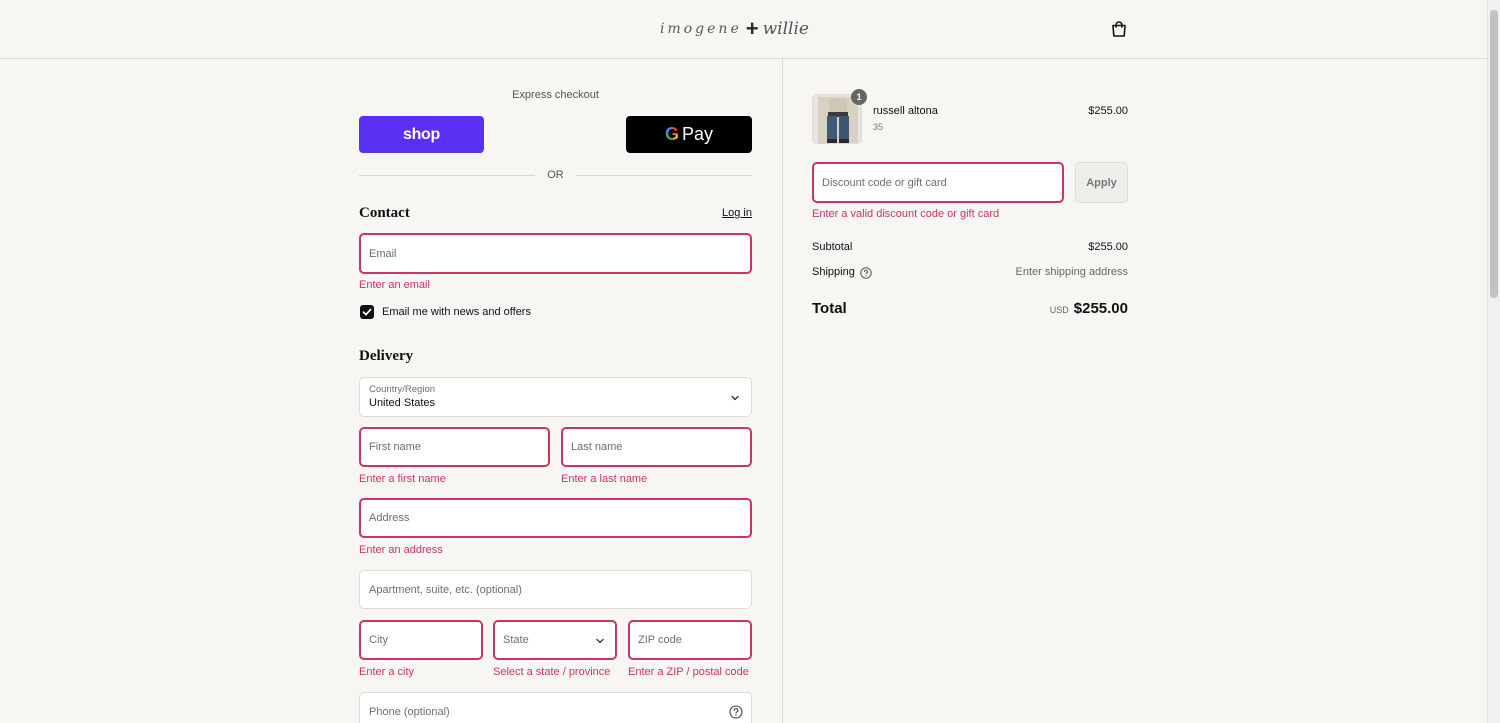 This screenshot has width=1500, height=723. What do you see at coordinates (1100, 308) in the screenshot?
I see `total-amount: $255.00` at bounding box center [1100, 308].